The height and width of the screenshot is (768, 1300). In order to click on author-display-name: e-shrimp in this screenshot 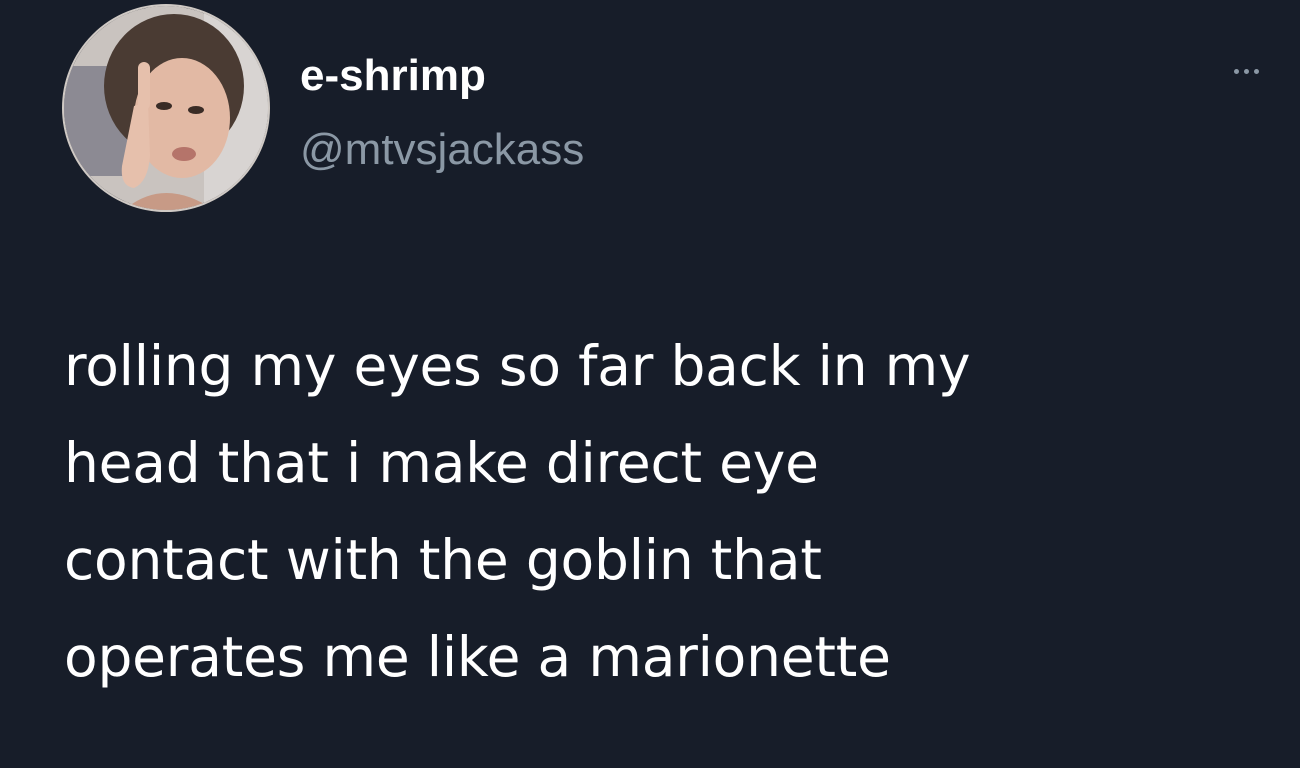, I will do `click(393, 76)`.